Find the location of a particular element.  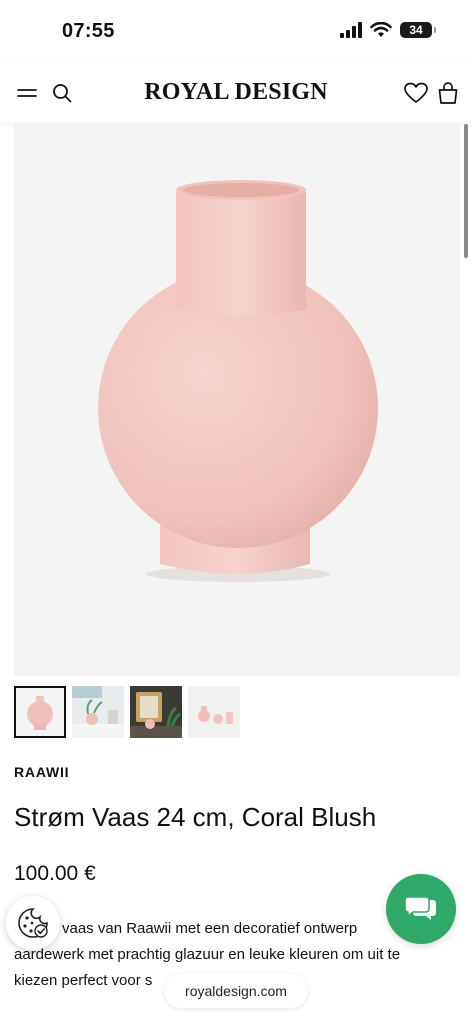

status-bar: 07:55 34 is located at coordinates (236, 32).